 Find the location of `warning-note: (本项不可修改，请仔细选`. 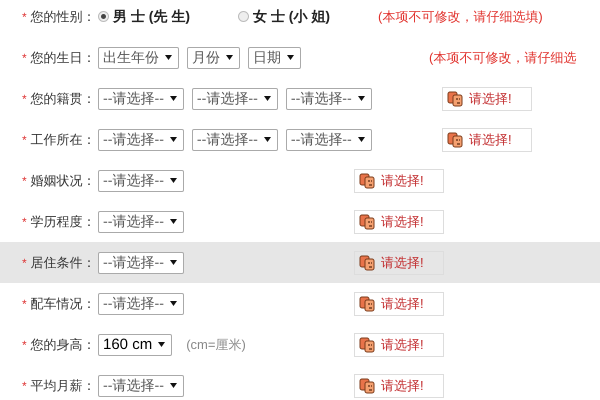

warning-note: (本项不可修改，请仔细选 is located at coordinates (502, 57).